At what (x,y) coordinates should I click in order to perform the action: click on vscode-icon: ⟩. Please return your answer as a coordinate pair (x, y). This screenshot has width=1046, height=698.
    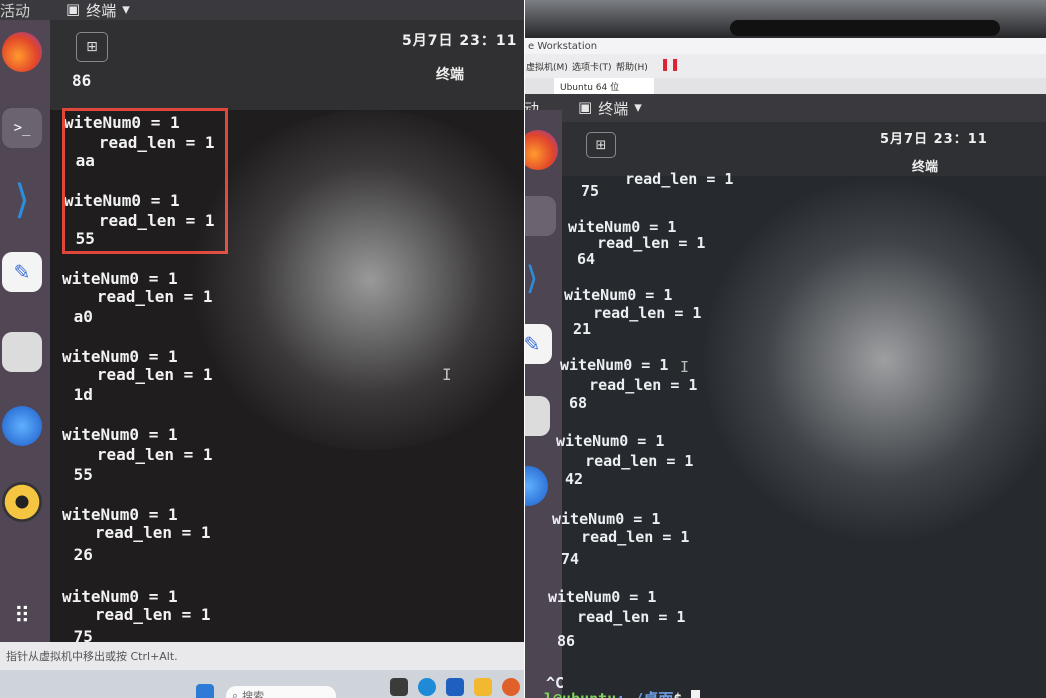
    Looking at the image, I should click on (22, 200).